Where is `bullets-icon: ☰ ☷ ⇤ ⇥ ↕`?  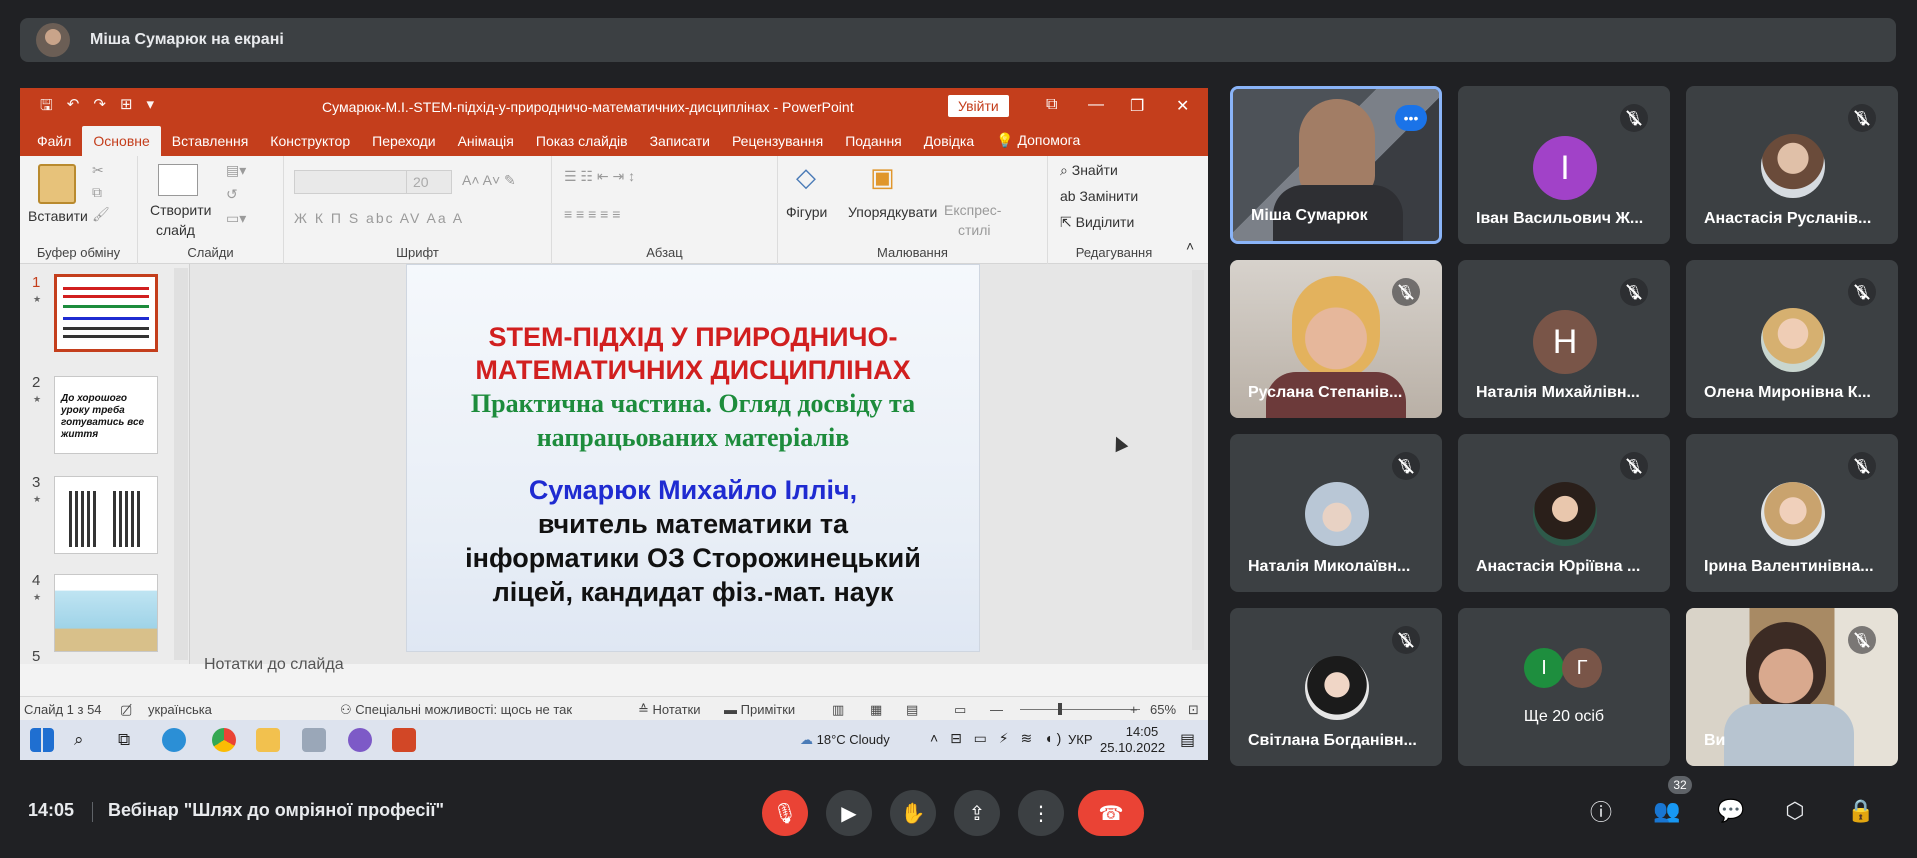 bullets-icon: ☰ ☷ ⇤ ⇥ ↕ is located at coordinates (599, 176).